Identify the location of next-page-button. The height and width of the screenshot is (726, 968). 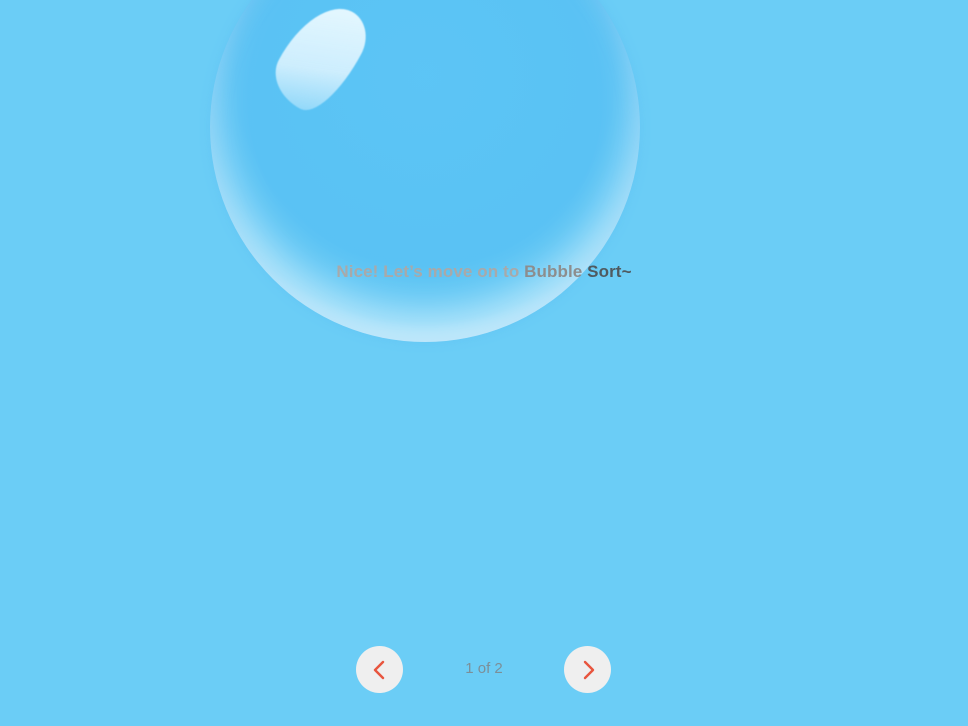
(587, 669).